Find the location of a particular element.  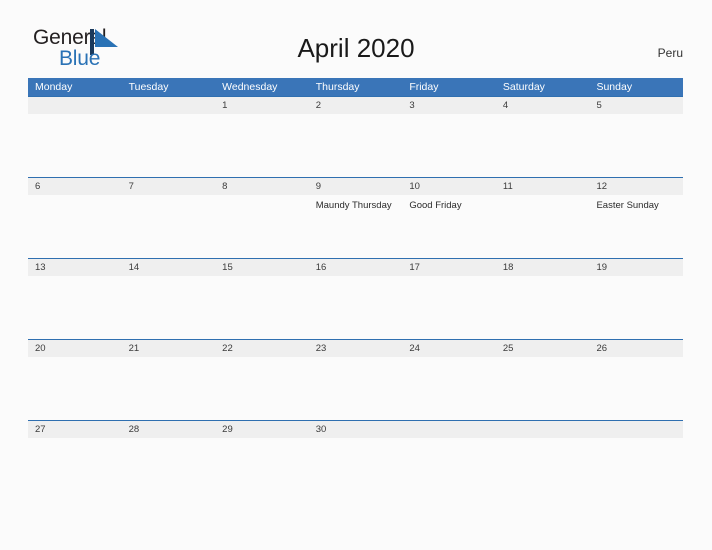

day-number: 10 is located at coordinates (449, 186).